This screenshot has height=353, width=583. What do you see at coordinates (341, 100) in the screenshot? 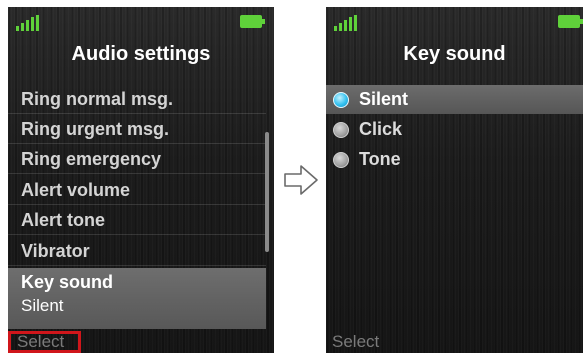
I see `radio-checked-icon` at bounding box center [341, 100].